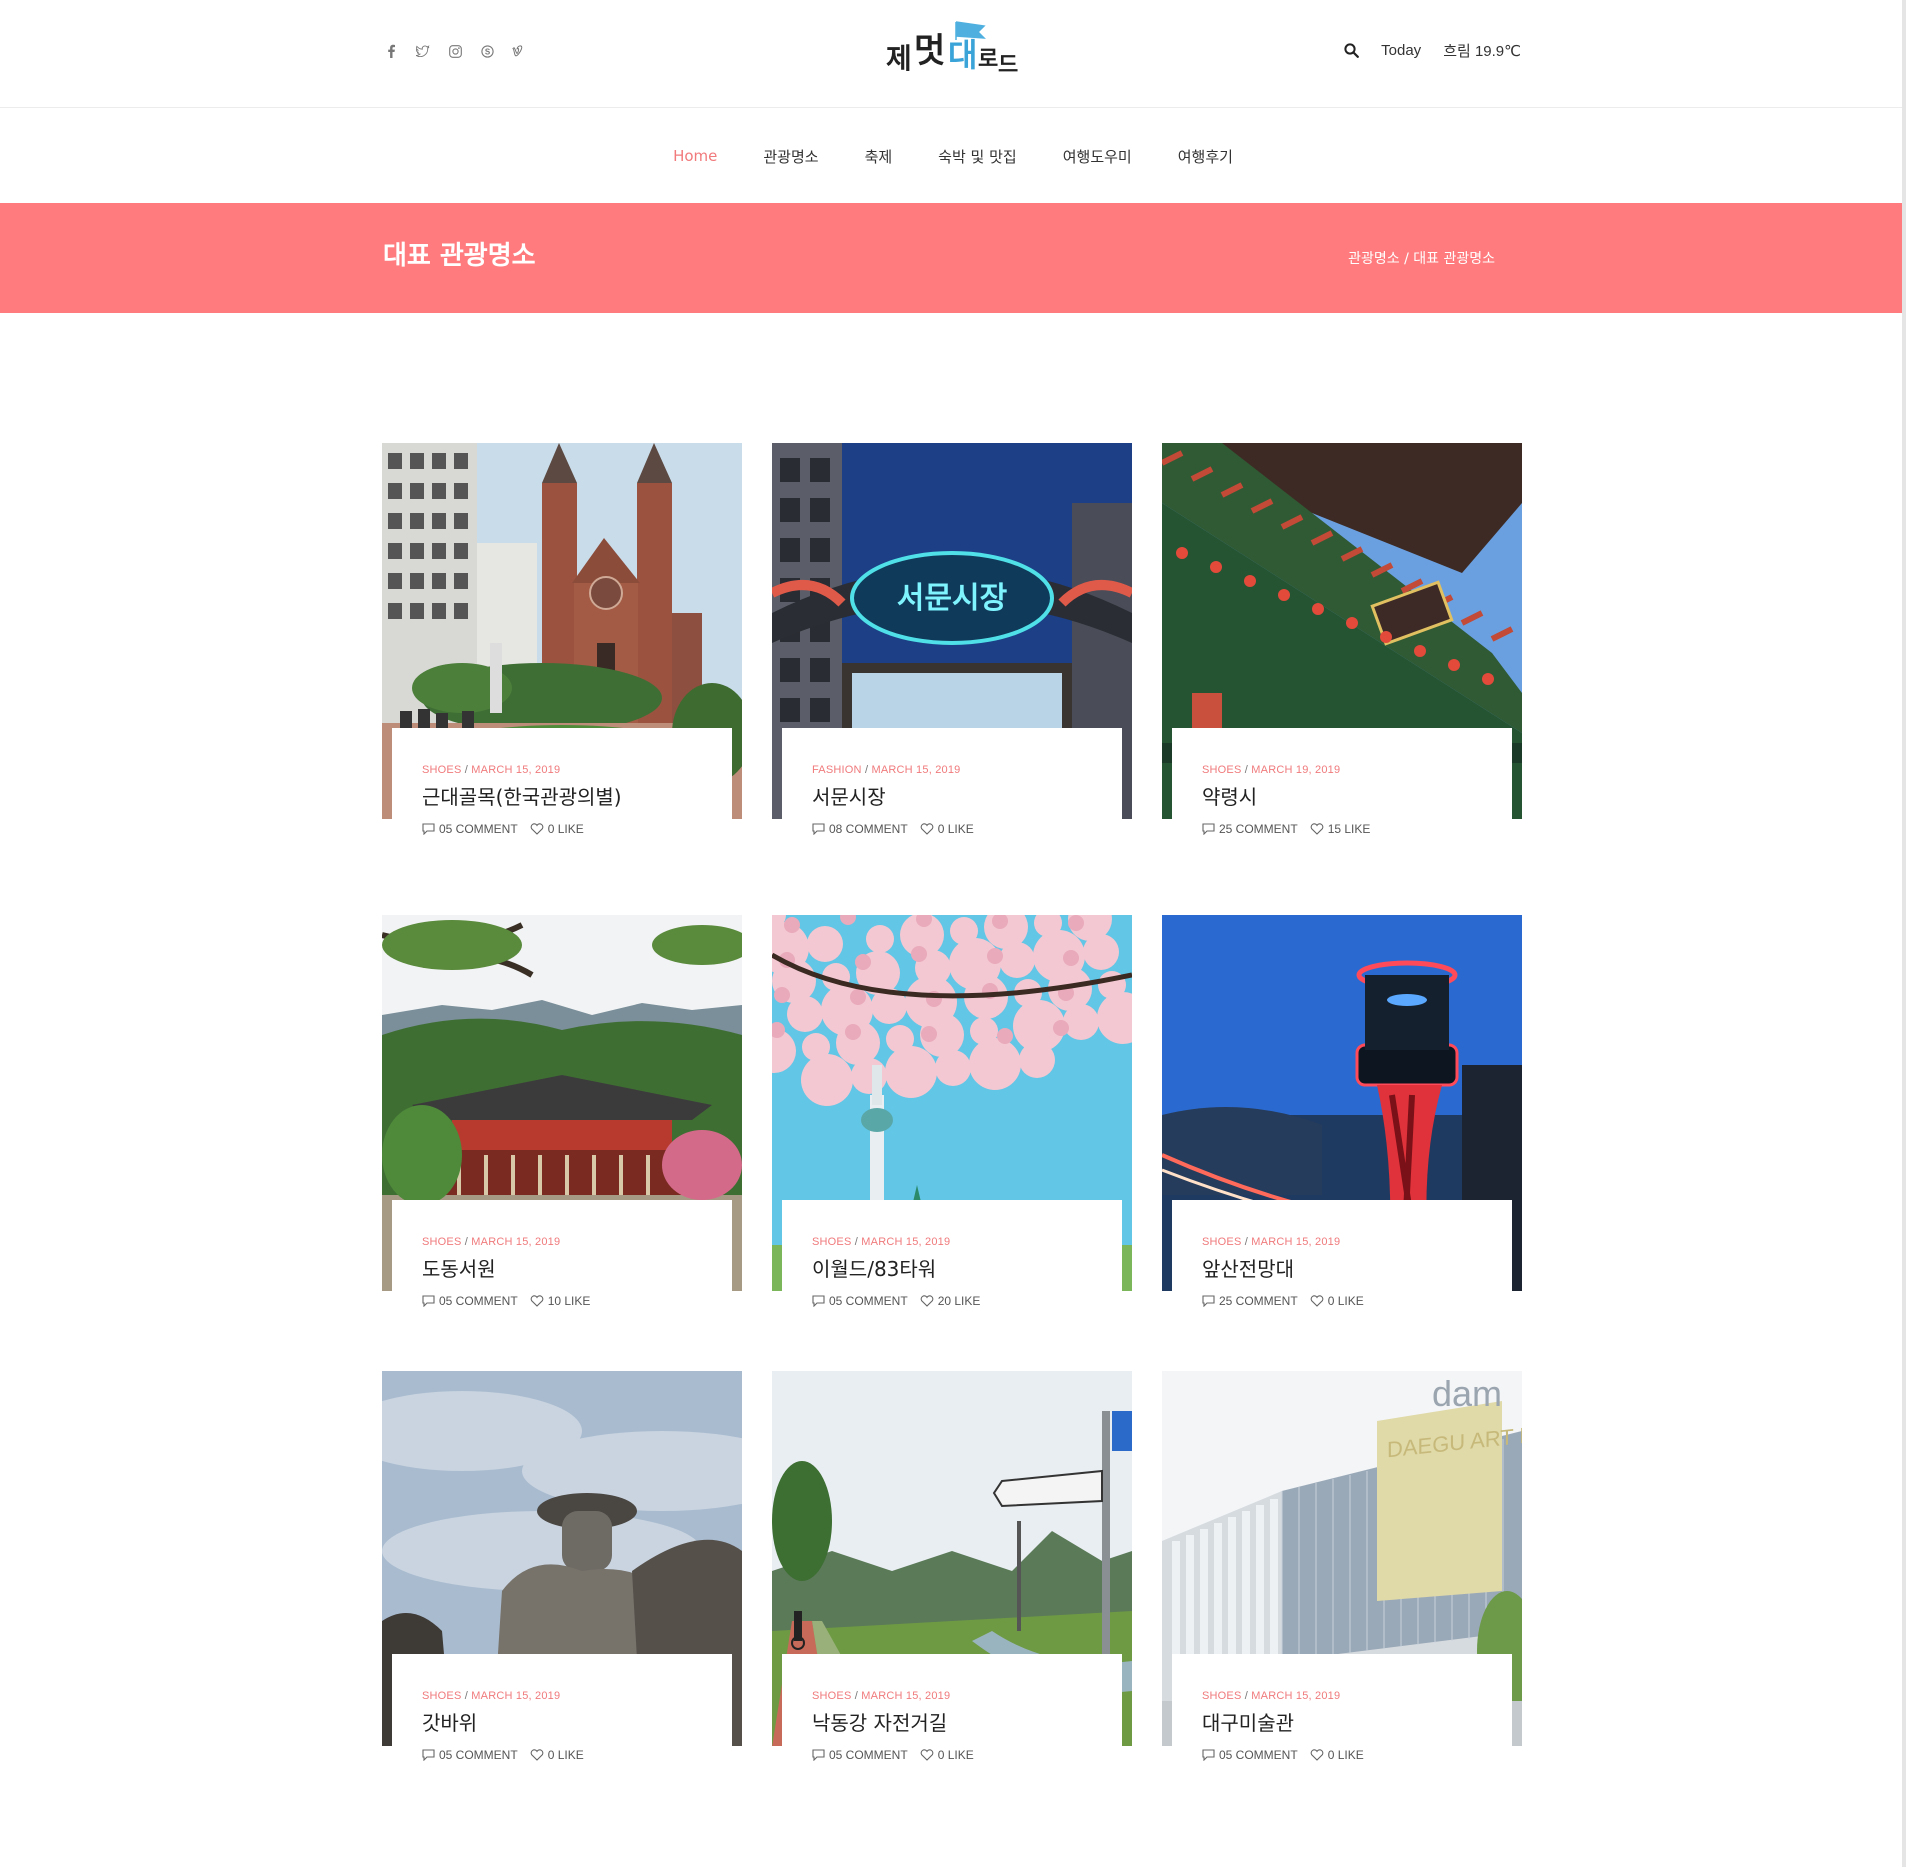 The image size is (1906, 1867). I want to click on card-title: 도동서원, so click(562, 1269).